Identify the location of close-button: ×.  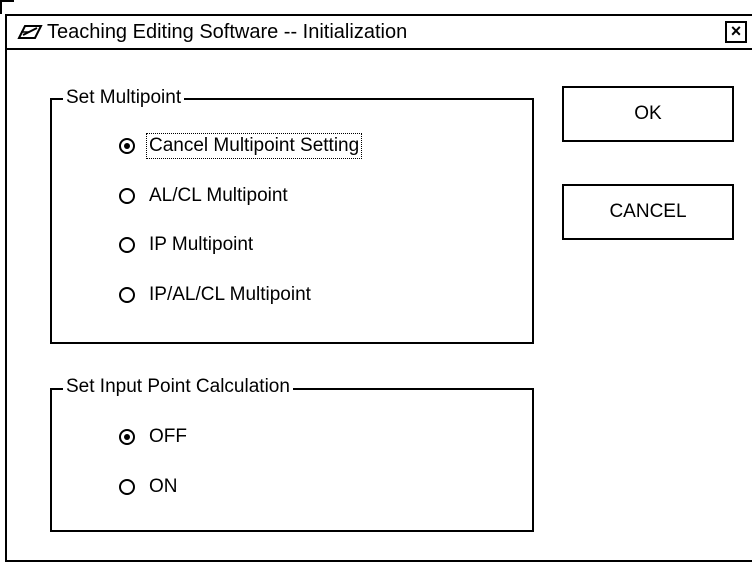
(736, 32).